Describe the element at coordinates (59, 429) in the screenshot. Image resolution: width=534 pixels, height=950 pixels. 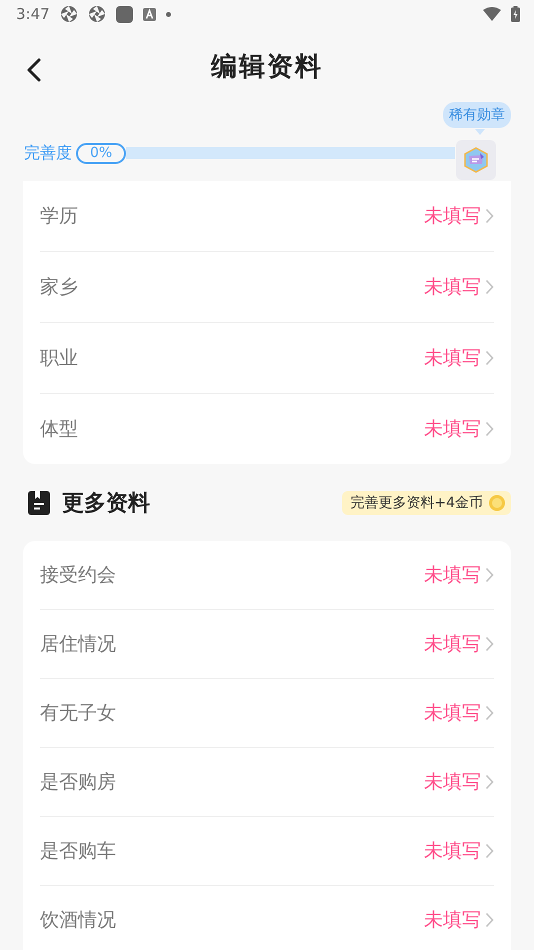
I see `field-label: 体型` at that location.